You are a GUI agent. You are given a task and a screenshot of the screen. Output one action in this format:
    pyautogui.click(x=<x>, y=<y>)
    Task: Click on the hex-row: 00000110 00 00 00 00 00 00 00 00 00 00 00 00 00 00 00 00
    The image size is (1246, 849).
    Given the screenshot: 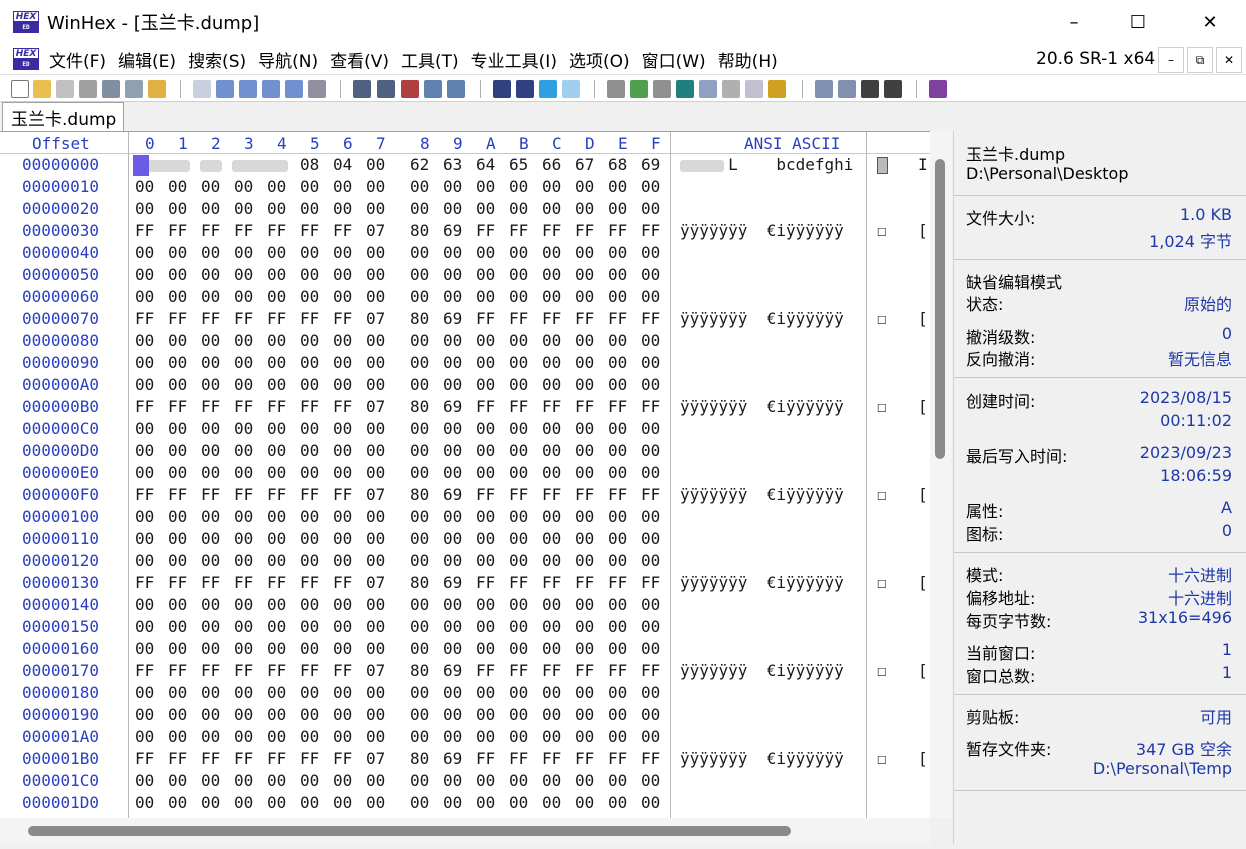 What is the action you would take?
    pyautogui.click(x=465, y=540)
    